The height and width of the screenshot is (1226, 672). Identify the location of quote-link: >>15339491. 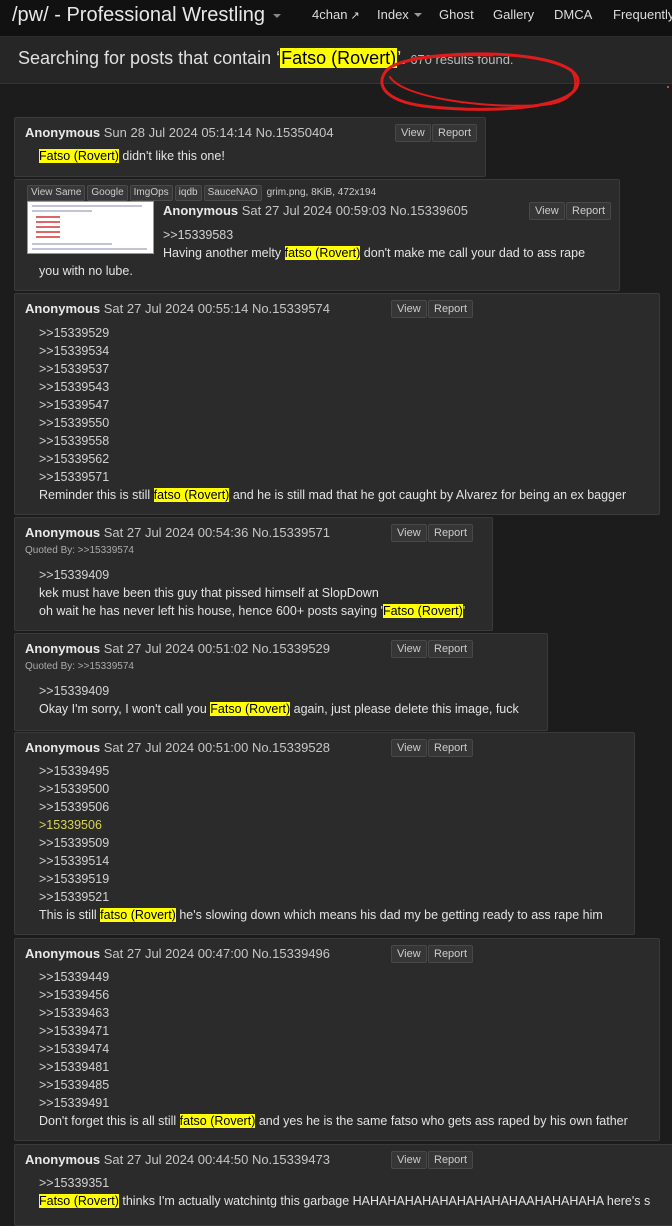
(74, 1103).